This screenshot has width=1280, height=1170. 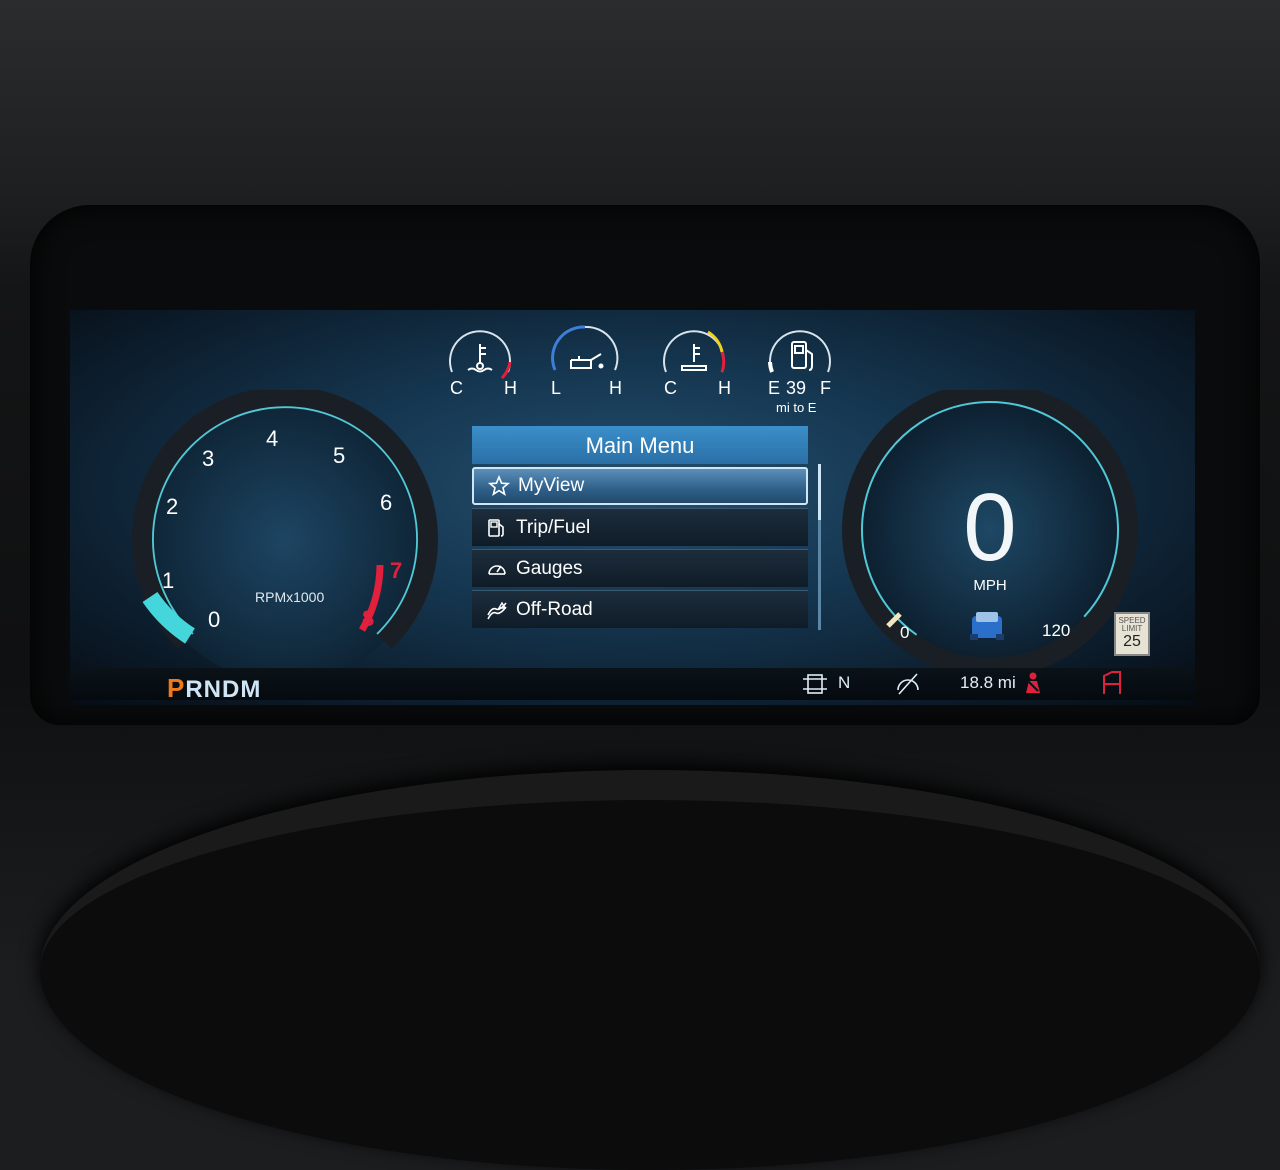 I want to click on gear-selector: PRNDM, so click(x=214, y=688).